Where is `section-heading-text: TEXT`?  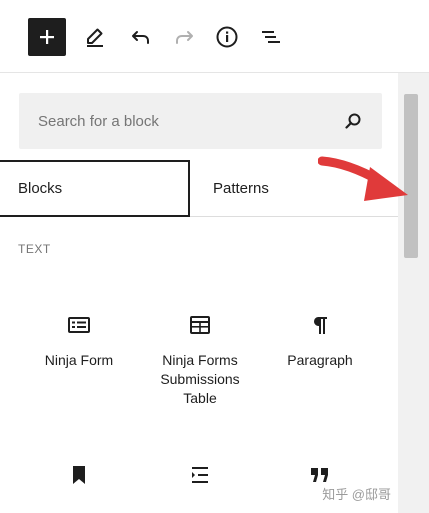
section-heading-text: TEXT is located at coordinates (34, 249).